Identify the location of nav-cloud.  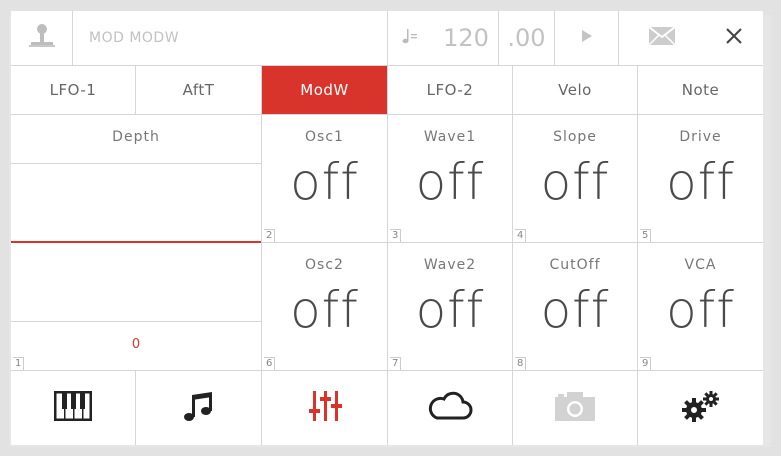
(450, 408).